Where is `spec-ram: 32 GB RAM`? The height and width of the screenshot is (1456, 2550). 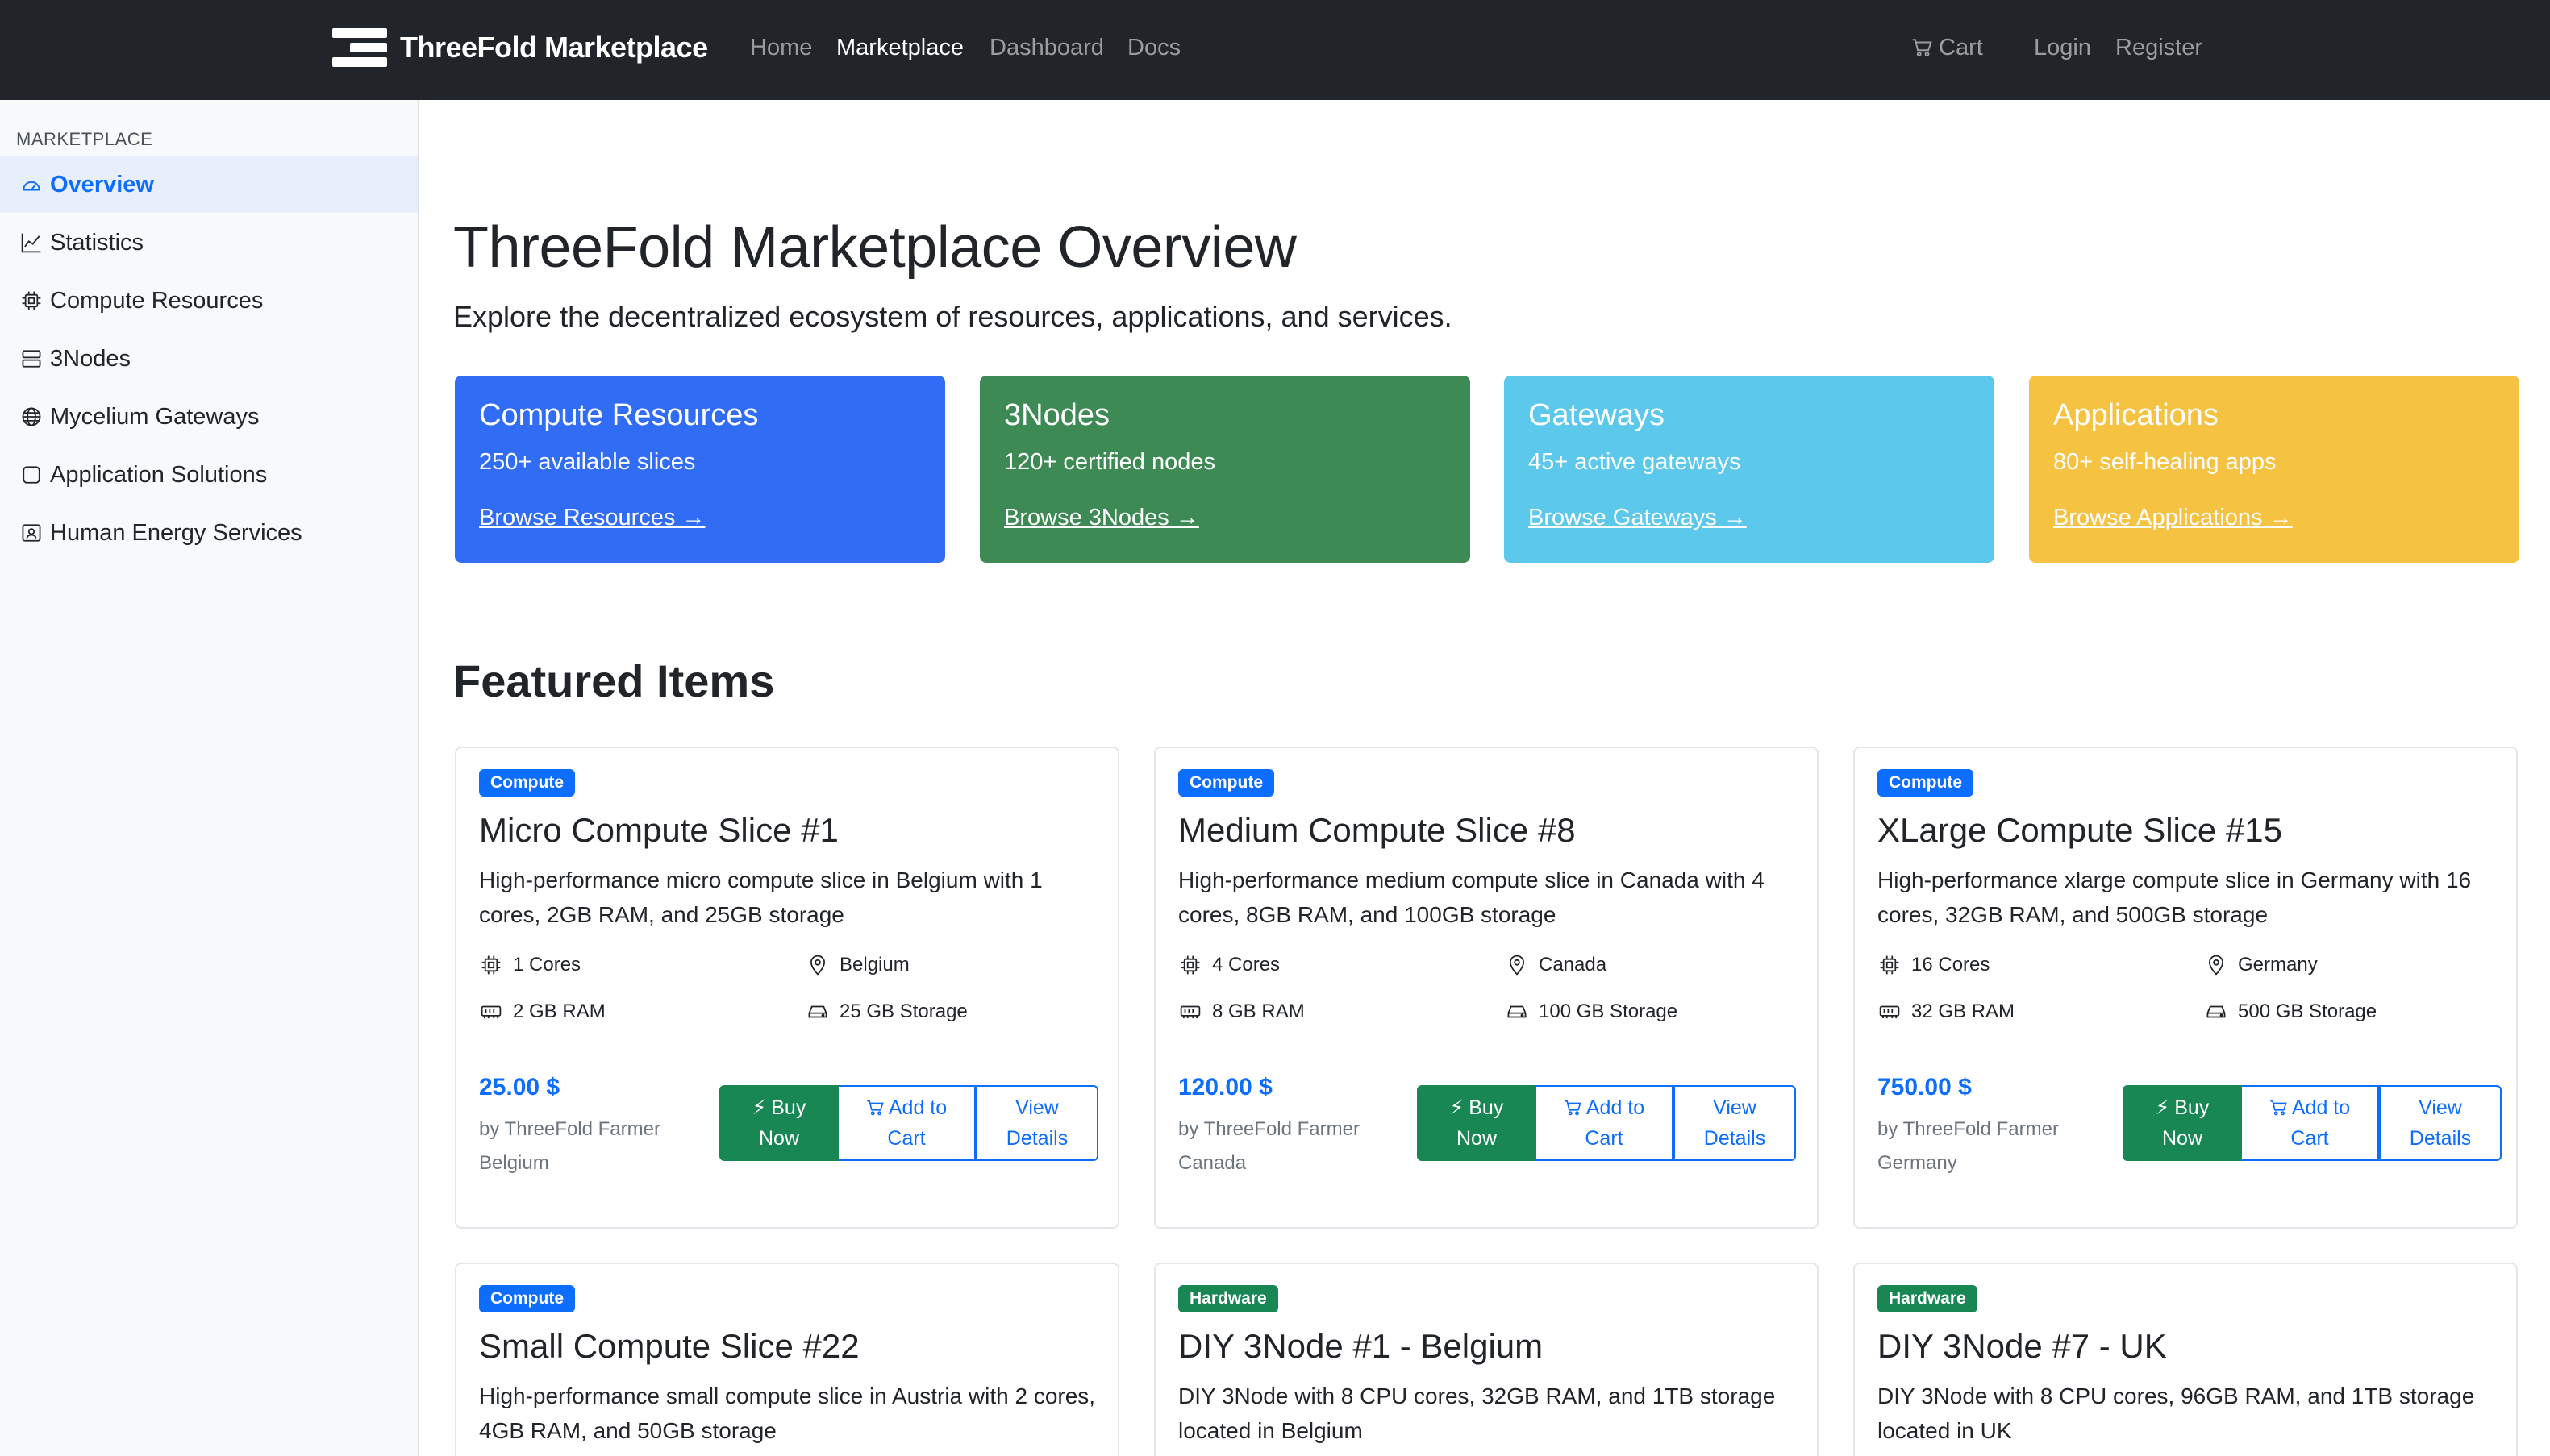 spec-ram: 32 GB RAM is located at coordinates (1946, 1012).